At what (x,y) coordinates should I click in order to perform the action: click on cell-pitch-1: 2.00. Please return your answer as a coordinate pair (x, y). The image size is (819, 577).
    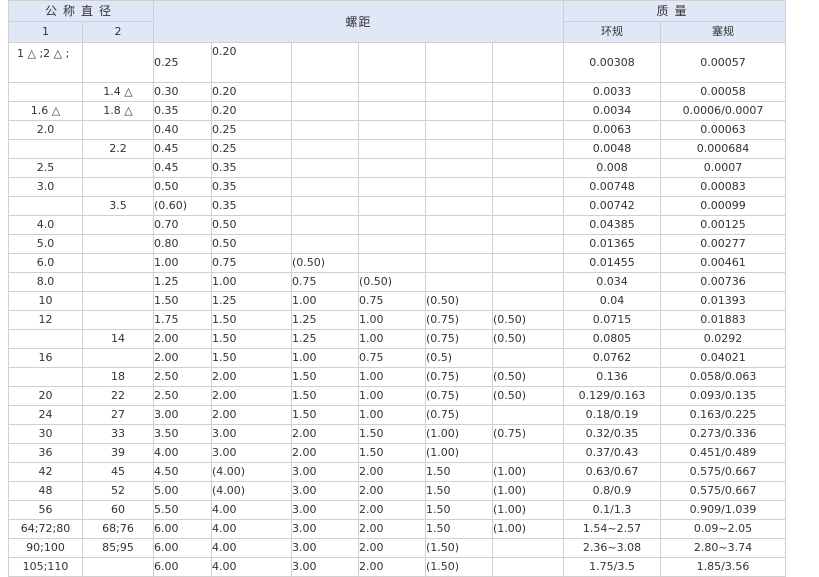
    Looking at the image, I should click on (182, 339).